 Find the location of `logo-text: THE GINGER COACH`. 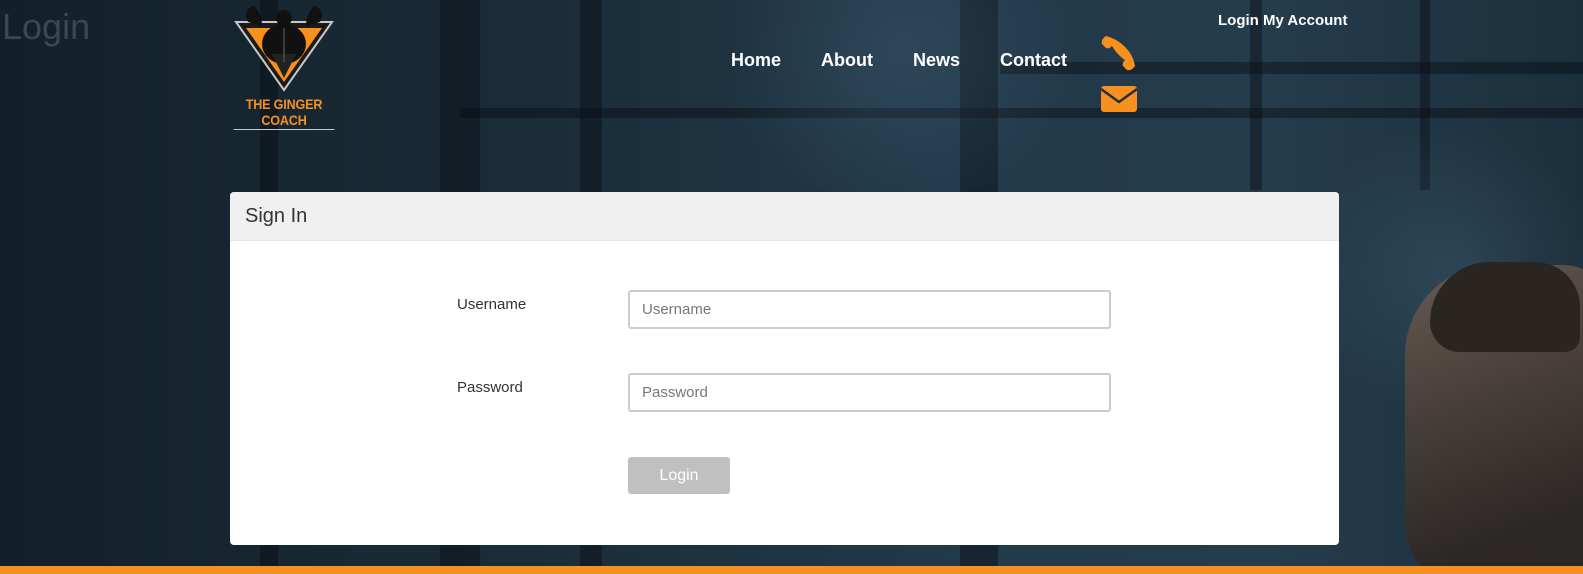

logo-text: THE GINGER COACH is located at coordinates (284, 113).